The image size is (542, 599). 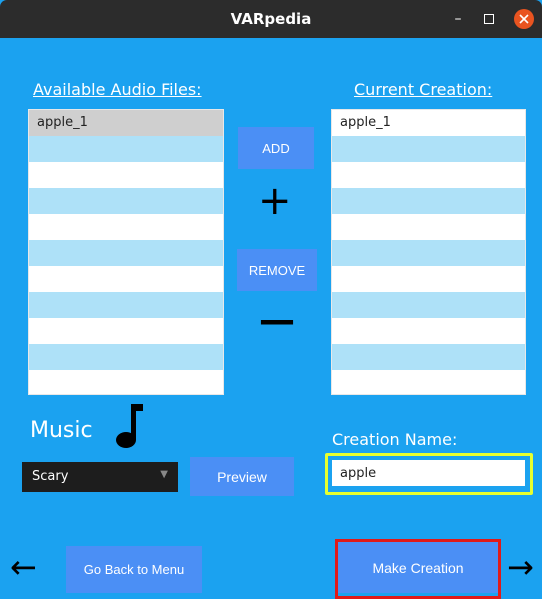 What do you see at coordinates (276, 148) in the screenshot?
I see `add-button: ADD` at bounding box center [276, 148].